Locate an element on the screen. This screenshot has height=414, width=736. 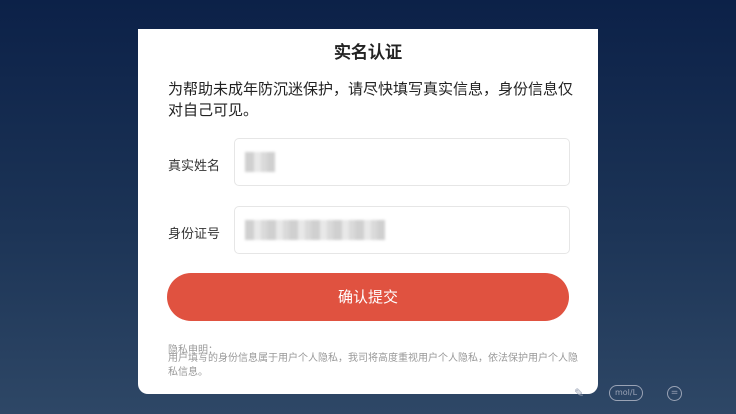
obscured-name-value is located at coordinates (260, 162).